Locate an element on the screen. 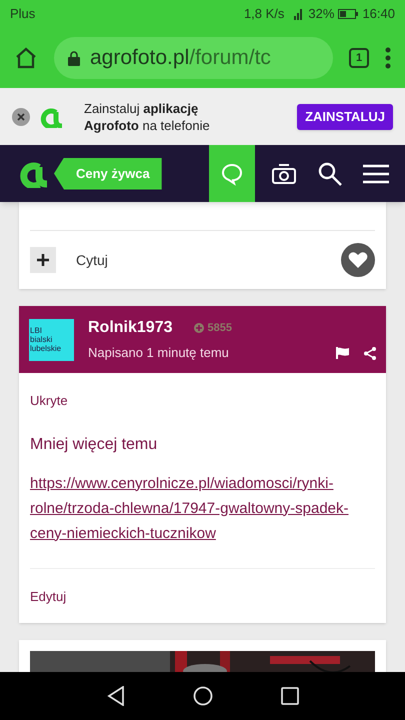 Image resolution: width=405 pixels, height=720 pixels. expand-button is located at coordinates (43, 260).